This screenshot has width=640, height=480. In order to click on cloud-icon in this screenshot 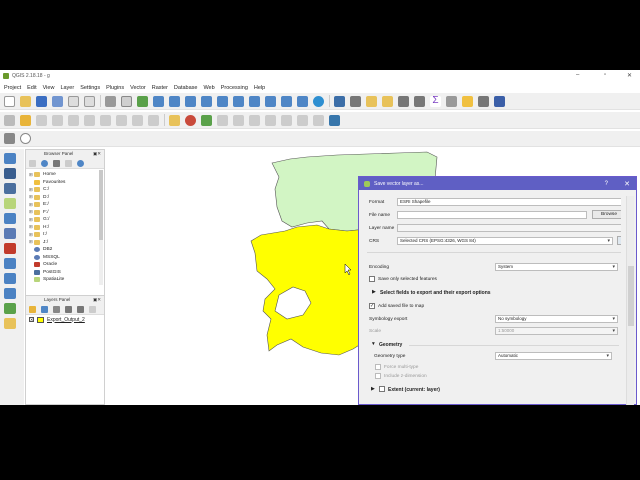, I will do `click(25, 138)`.